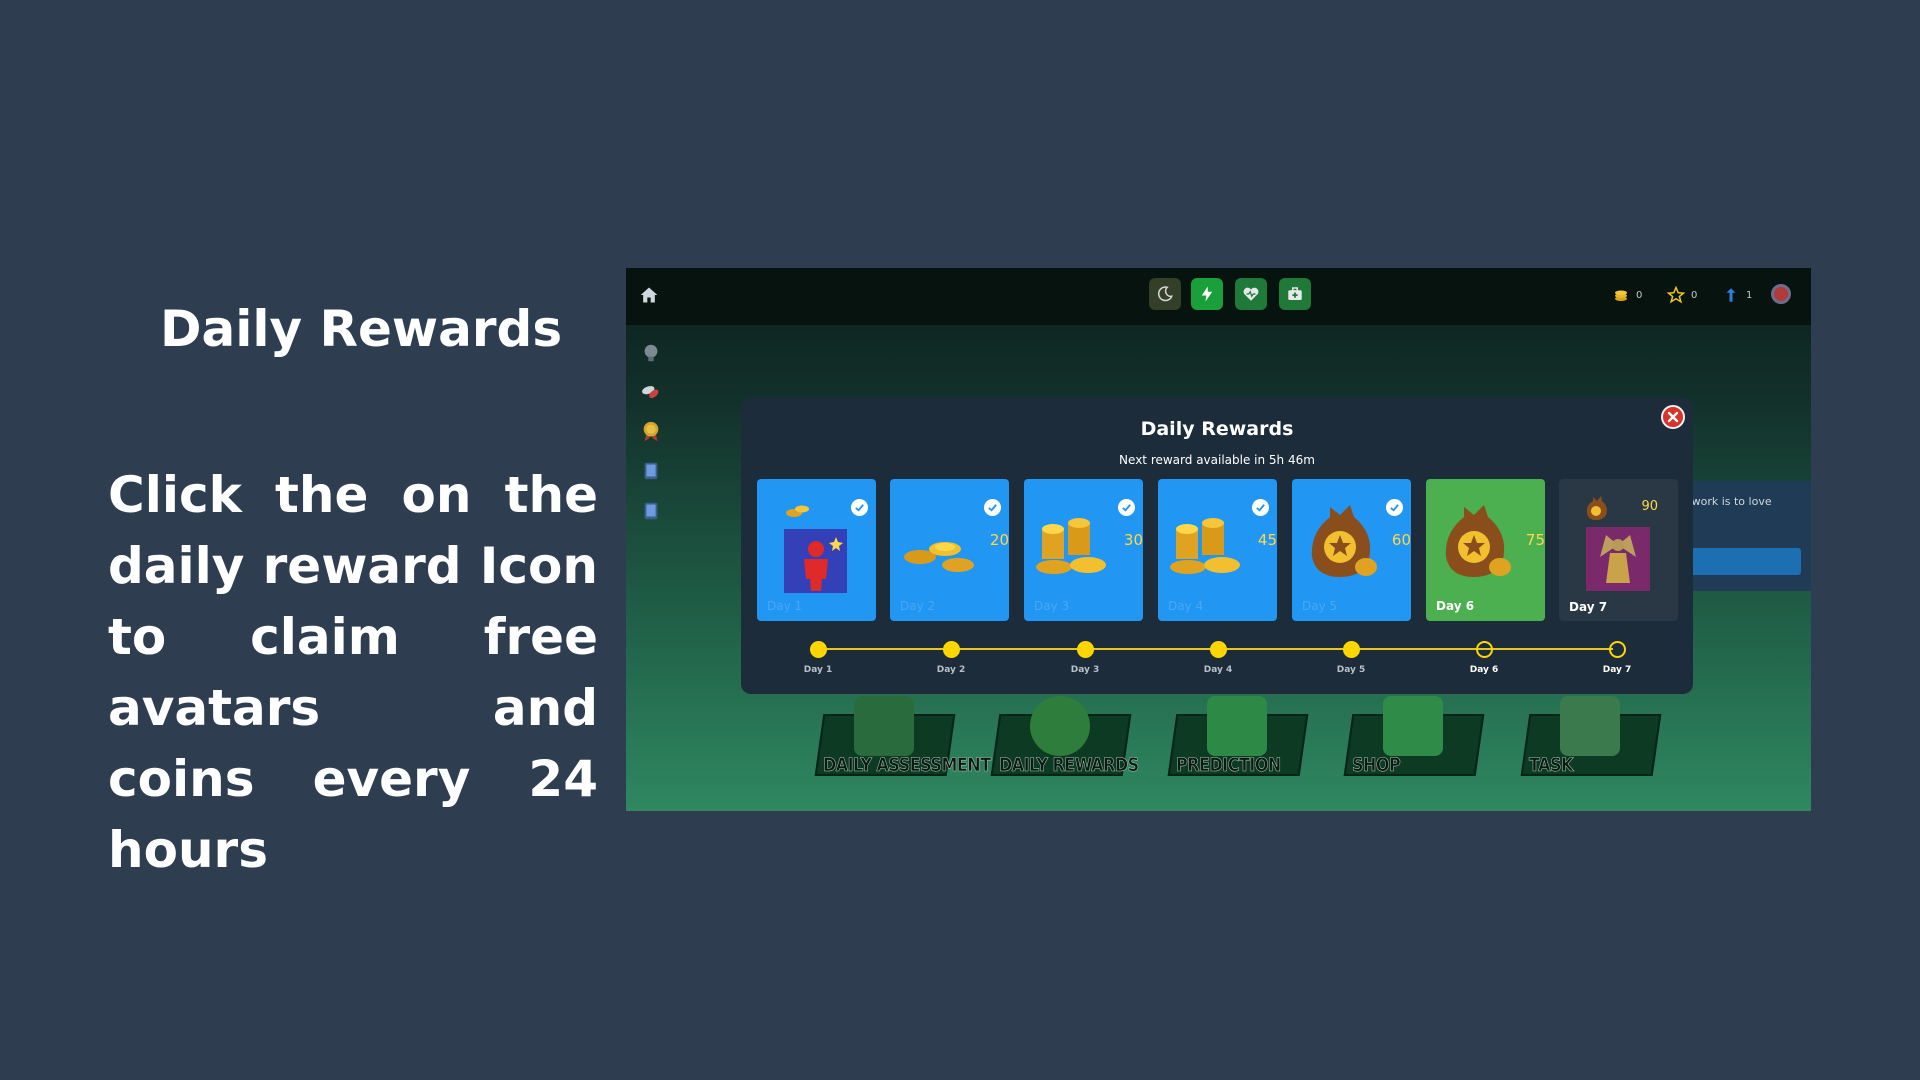 Image resolution: width=1920 pixels, height=1080 pixels. What do you see at coordinates (1217, 429) in the screenshot?
I see `modal-title: Daily Rewards` at bounding box center [1217, 429].